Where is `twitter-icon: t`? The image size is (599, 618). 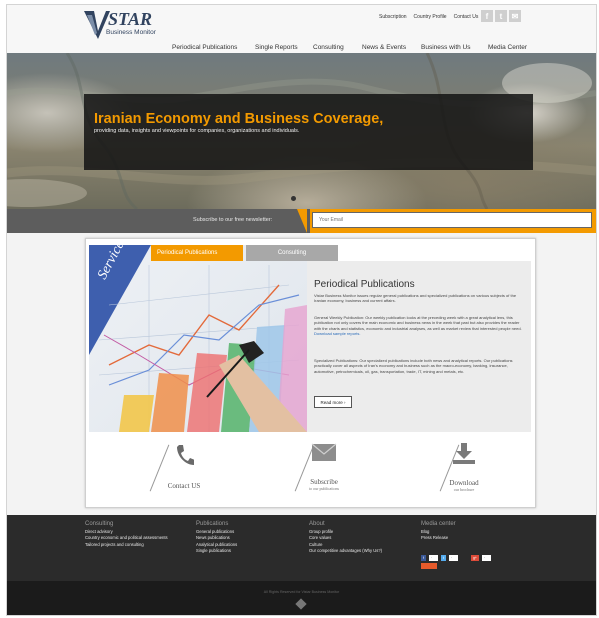
twitter-icon: t is located at coordinates (501, 16).